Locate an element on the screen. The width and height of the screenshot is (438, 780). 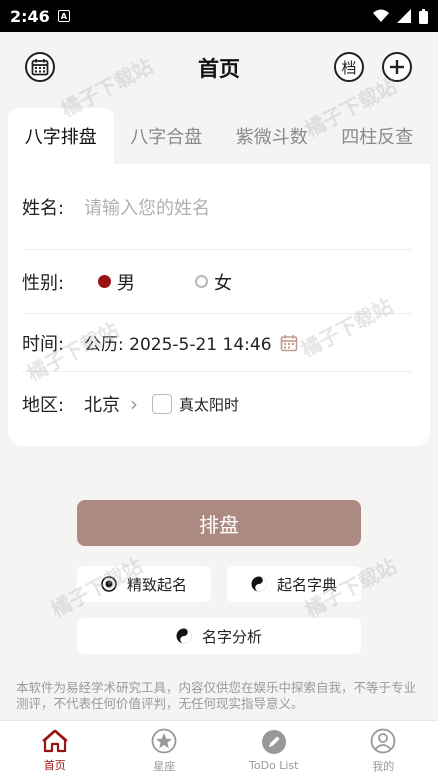
birth-time-value: 公历: 2025-5-21 14:46 is located at coordinates (178, 342).